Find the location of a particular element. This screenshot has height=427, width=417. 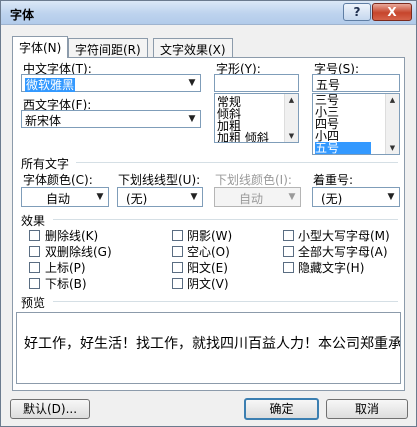

underline-color-value: 自动 is located at coordinates (251, 199).